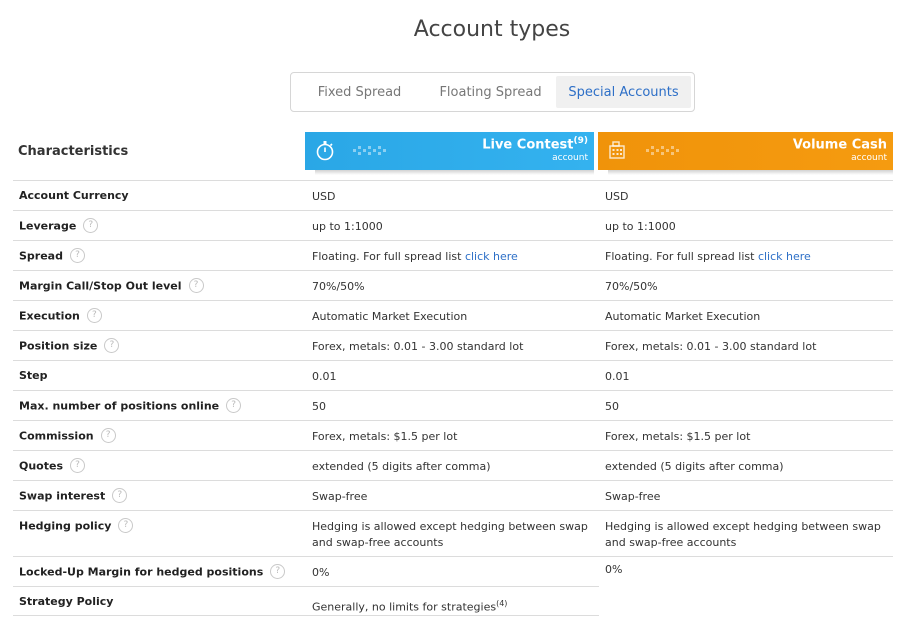  What do you see at coordinates (839, 145) in the screenshot?
I see `account-name-volume-cash: Volume Cash` at bounding box center [839, 145].